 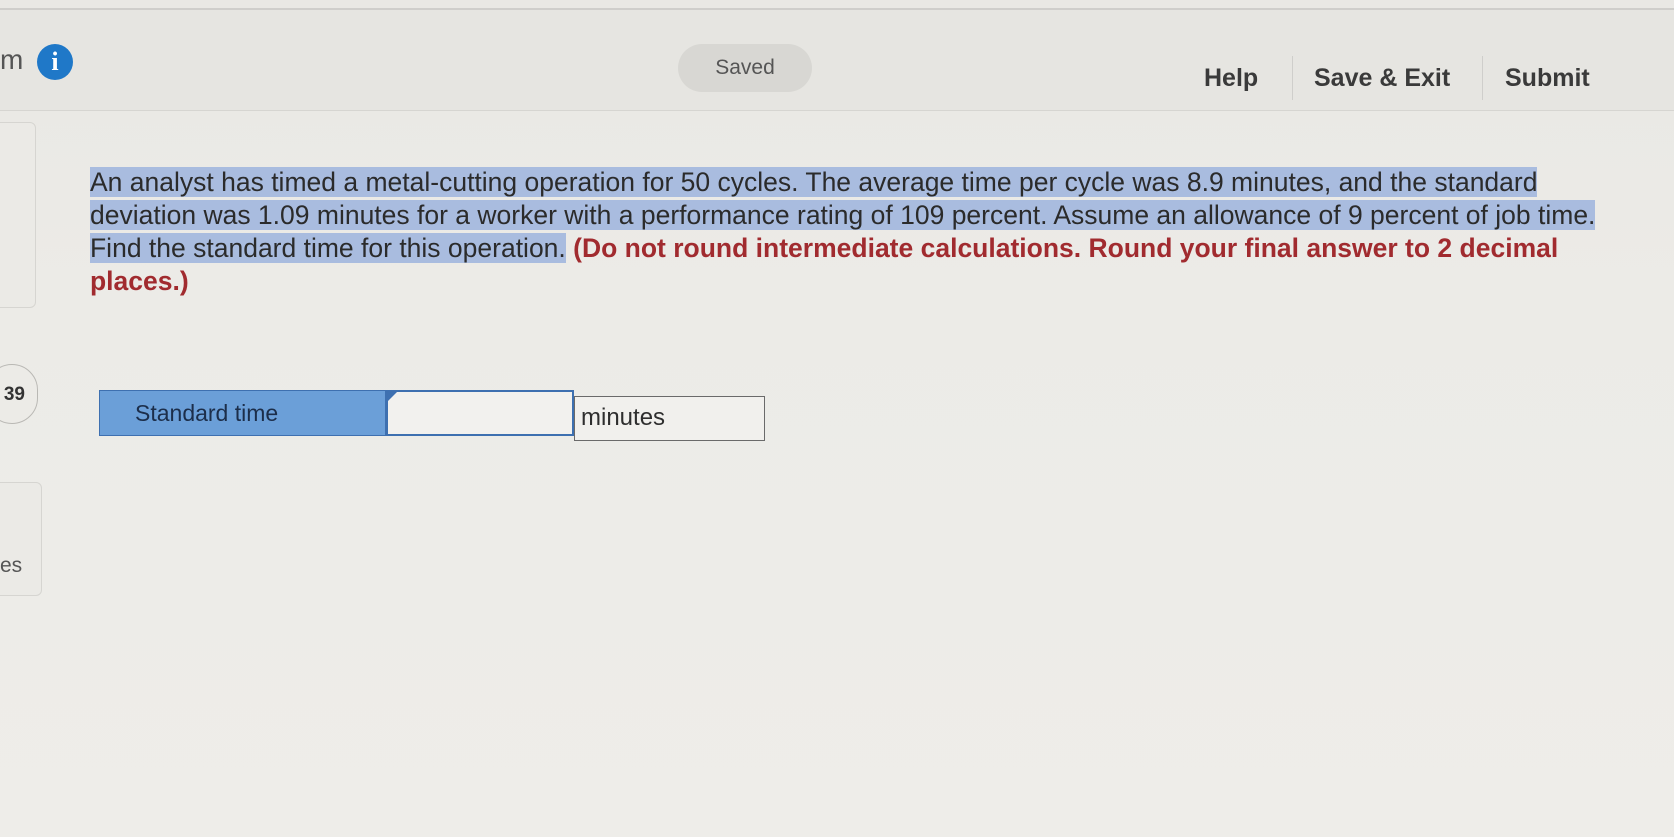 I want to click on answer-label: Standard time, so click(x=242, y=413).